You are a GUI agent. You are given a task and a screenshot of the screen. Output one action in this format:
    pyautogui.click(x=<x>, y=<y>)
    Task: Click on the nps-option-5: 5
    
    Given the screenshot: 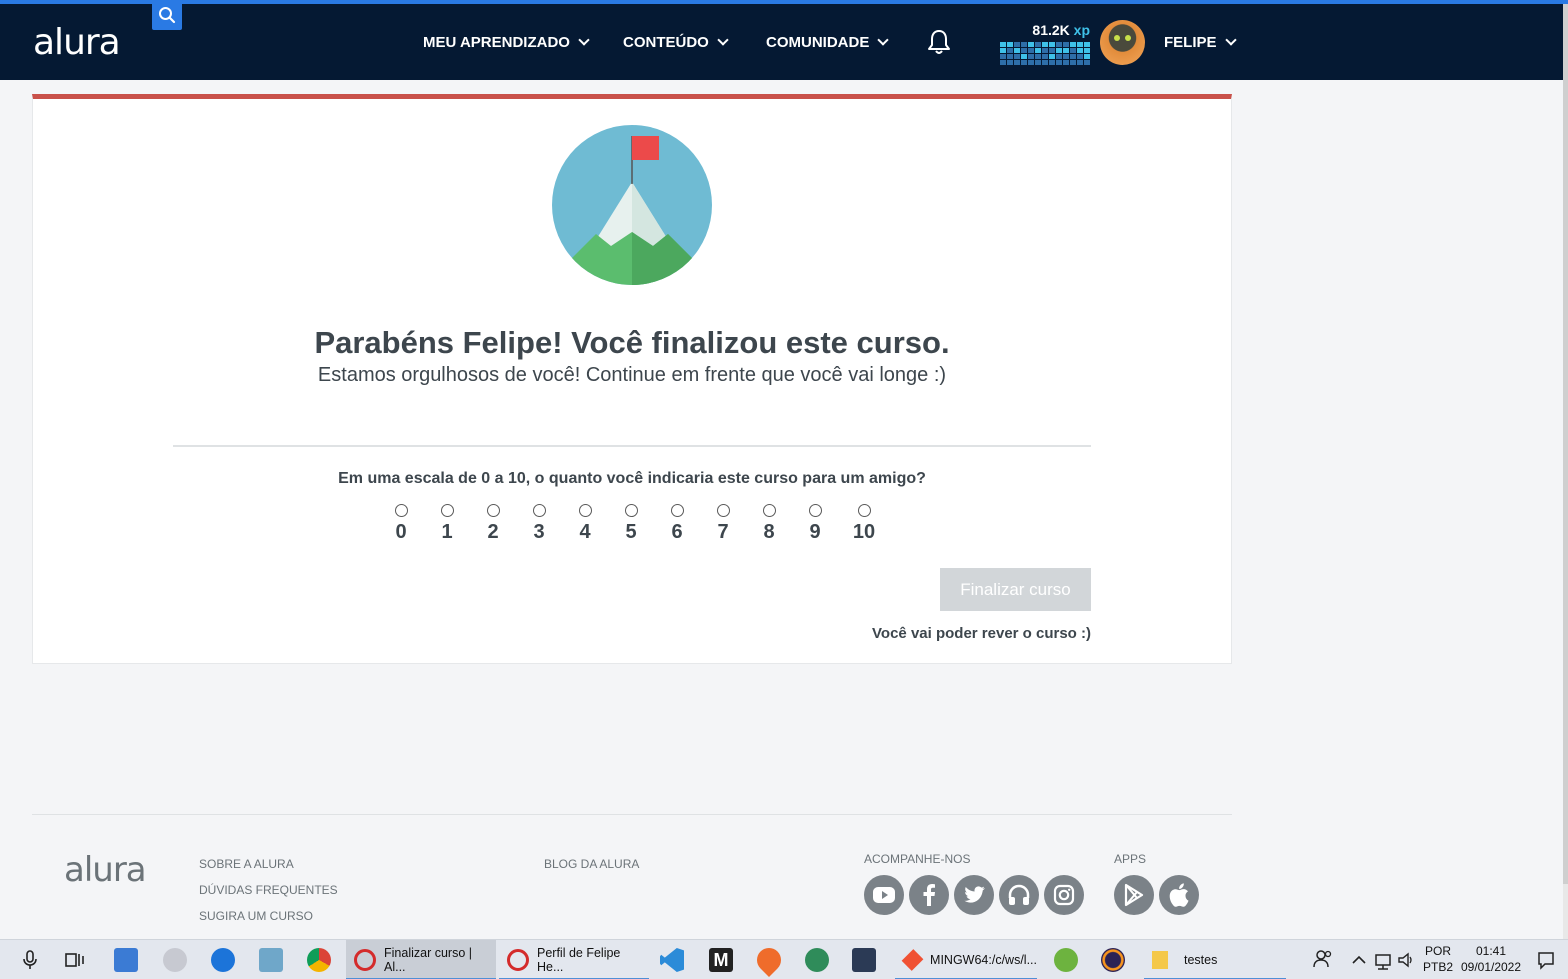 What is the action you would take?
    pyautogui.click(x=631, y=524)
    